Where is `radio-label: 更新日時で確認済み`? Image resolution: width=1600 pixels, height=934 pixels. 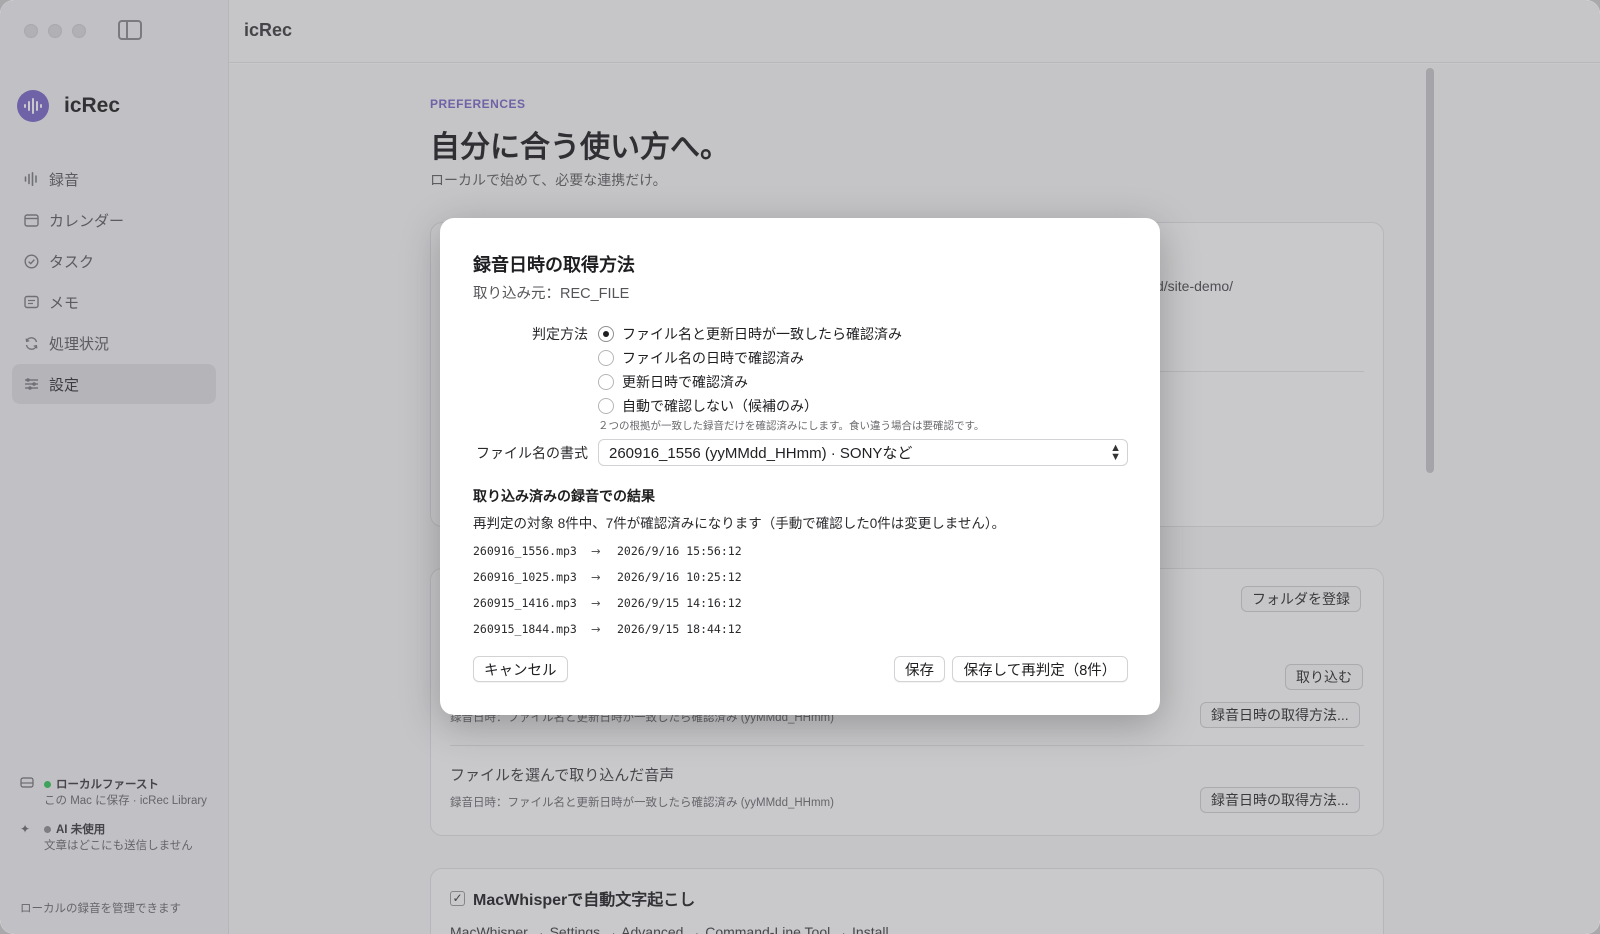
radio-label: 更新日時で確認済み is located at coordinates (685, 382).